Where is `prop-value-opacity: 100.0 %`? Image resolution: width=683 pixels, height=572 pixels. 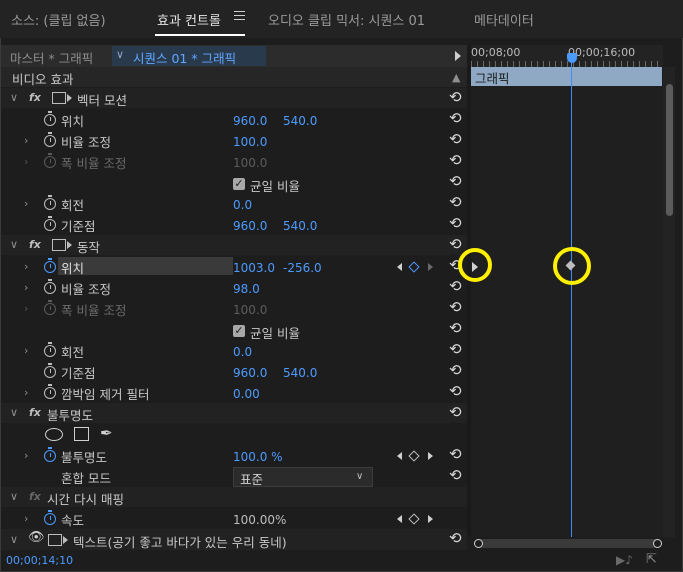 prop-value-opacity: 100.0 % is located at coordinates (258, 457).